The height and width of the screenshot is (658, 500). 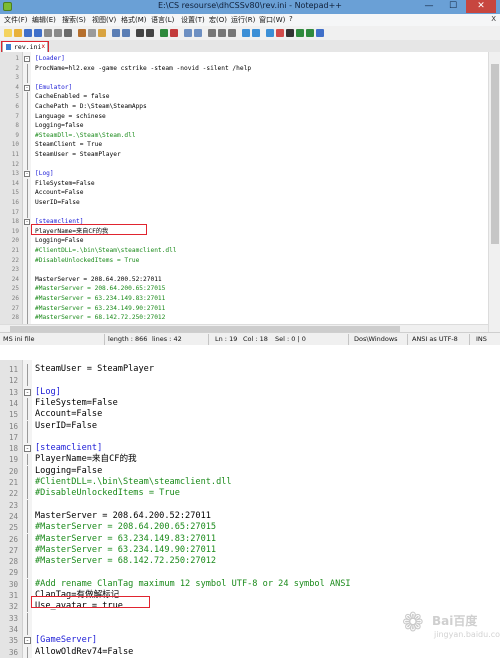 What do you see at coordinates (232, 33) in the screenshot?
I see `indent-guide-icon` at bounding box center [232, 33].